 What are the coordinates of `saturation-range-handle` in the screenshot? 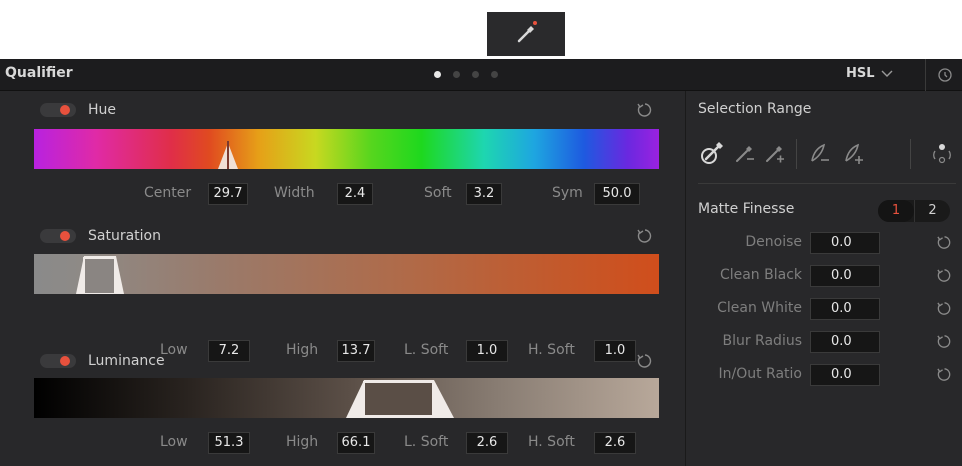 It's located at (346, 274).